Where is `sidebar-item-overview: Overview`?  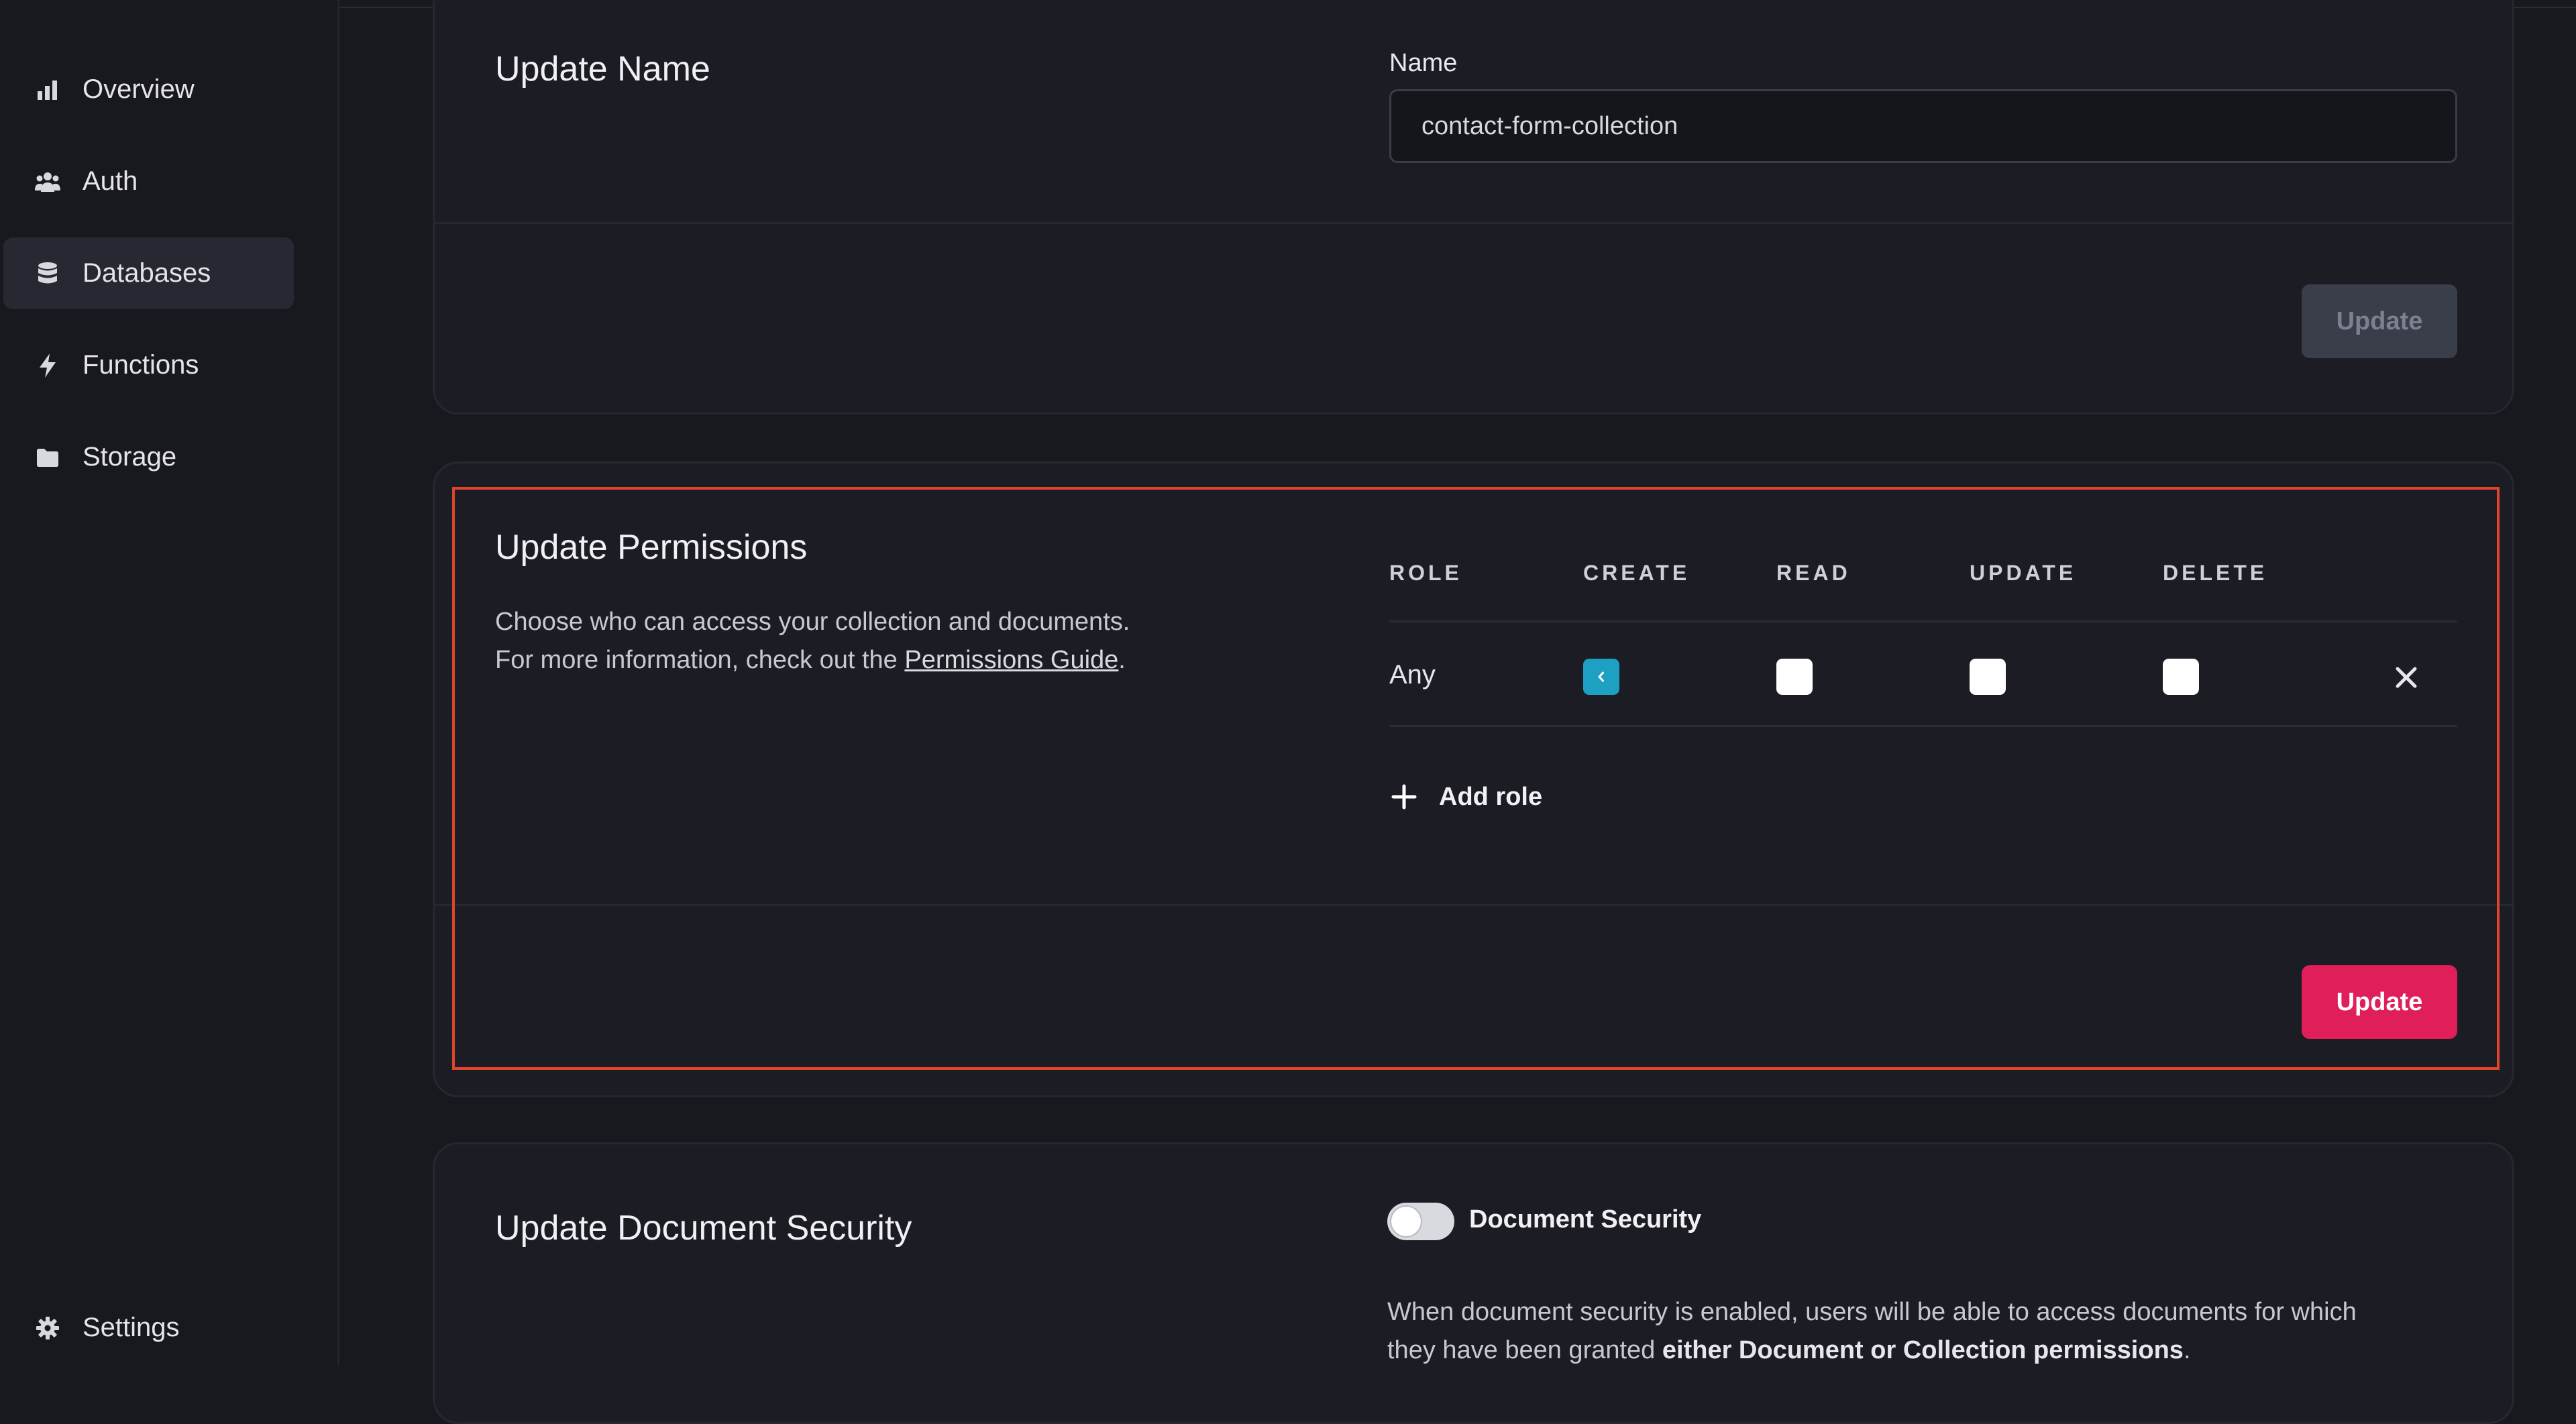 sidebar-item-overview: Overview is located at coordinates (148, 90).